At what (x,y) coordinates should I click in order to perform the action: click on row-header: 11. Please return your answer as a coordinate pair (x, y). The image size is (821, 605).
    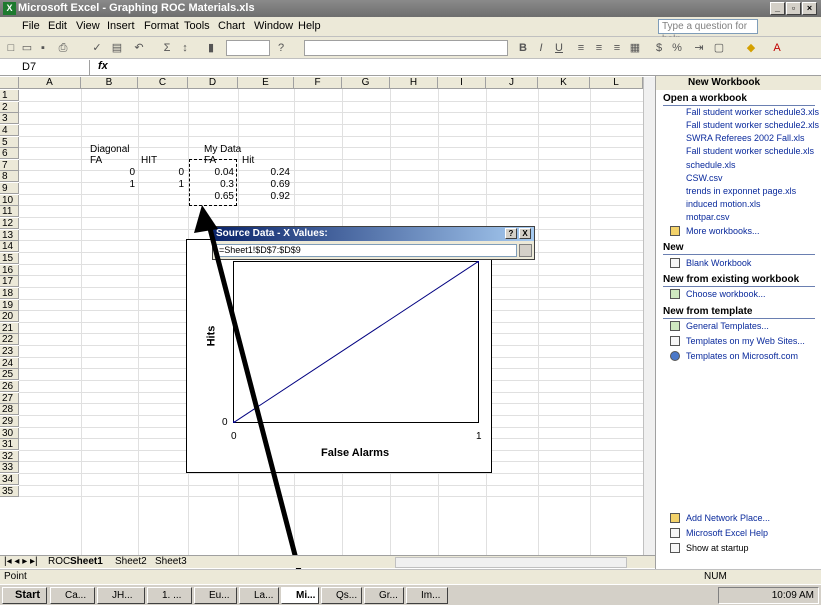
    Looking at the image, I should click on (9, 212).